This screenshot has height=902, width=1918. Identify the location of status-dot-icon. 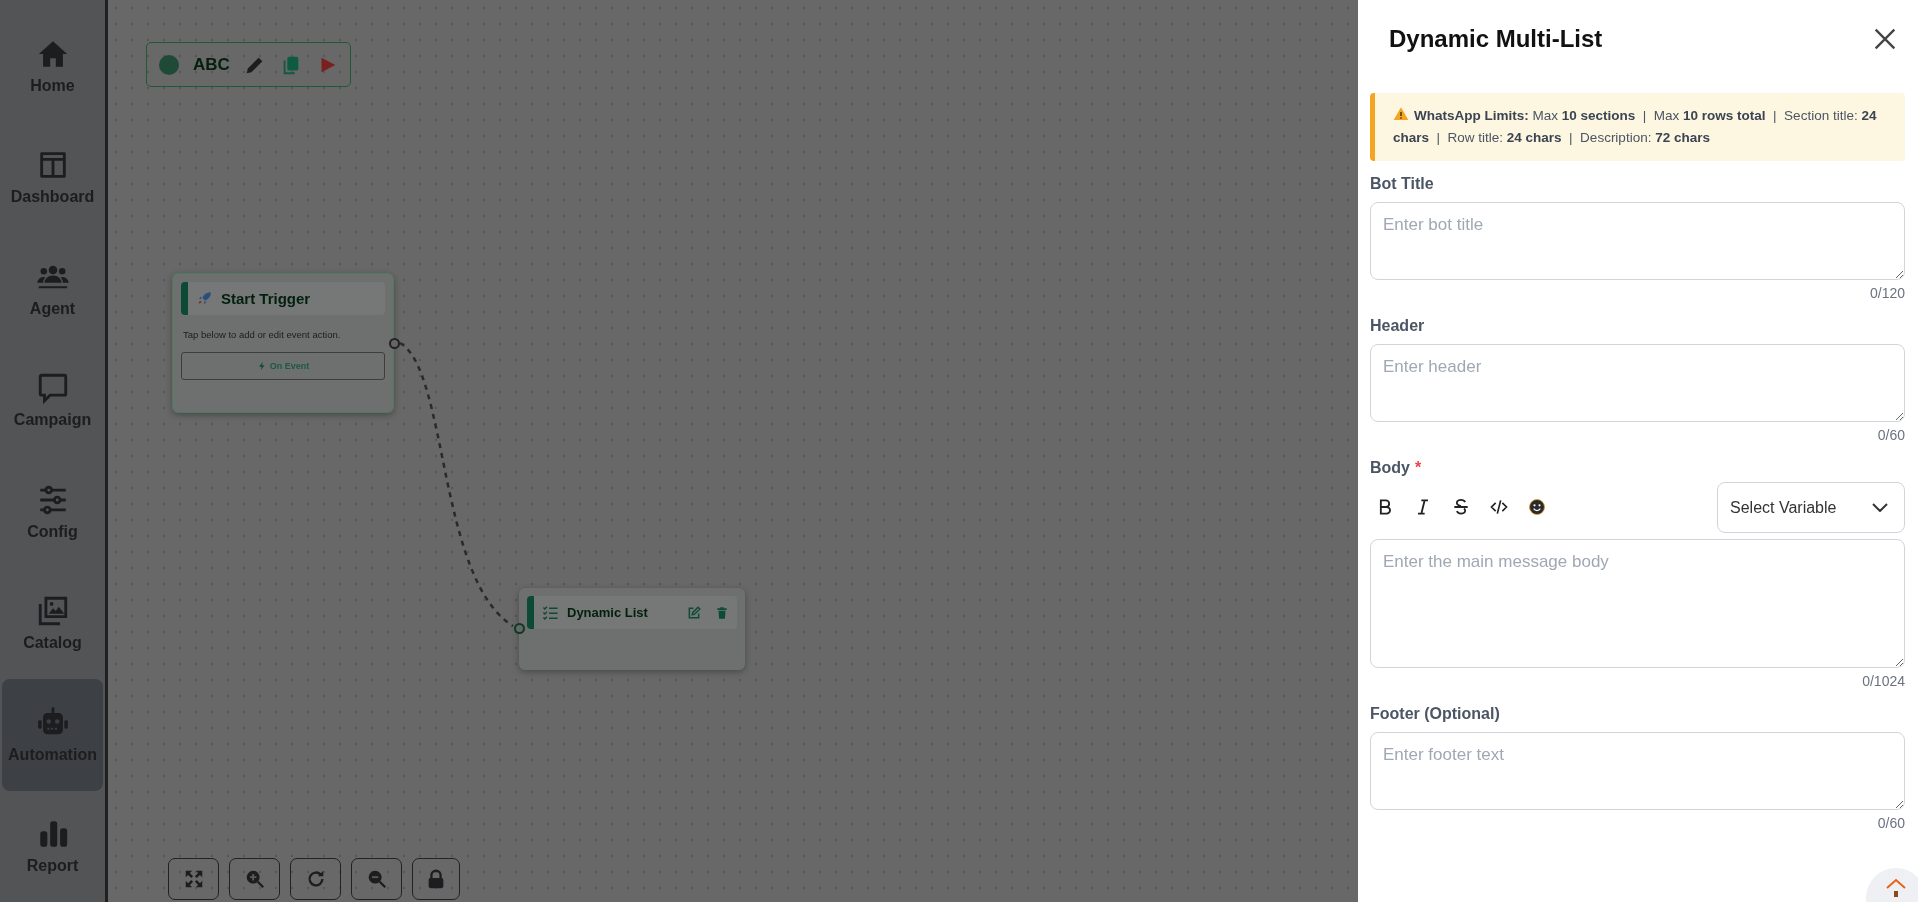
(169, 64).